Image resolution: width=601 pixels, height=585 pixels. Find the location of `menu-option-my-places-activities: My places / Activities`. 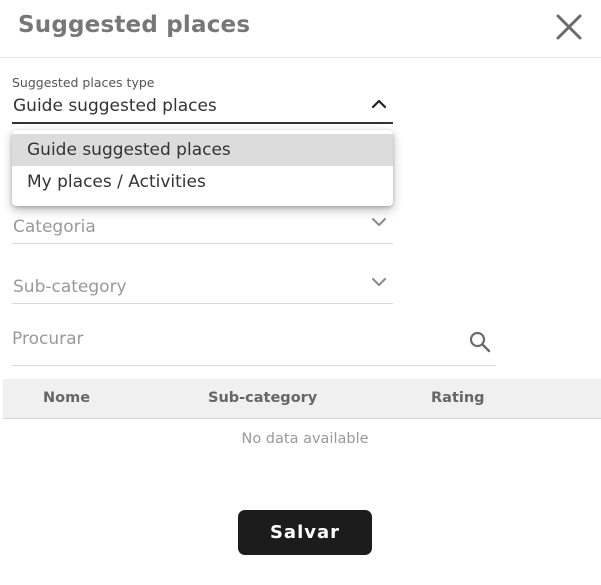

menu-option-my-places-activities: My places / Activities is located at coordinates (202, 182).